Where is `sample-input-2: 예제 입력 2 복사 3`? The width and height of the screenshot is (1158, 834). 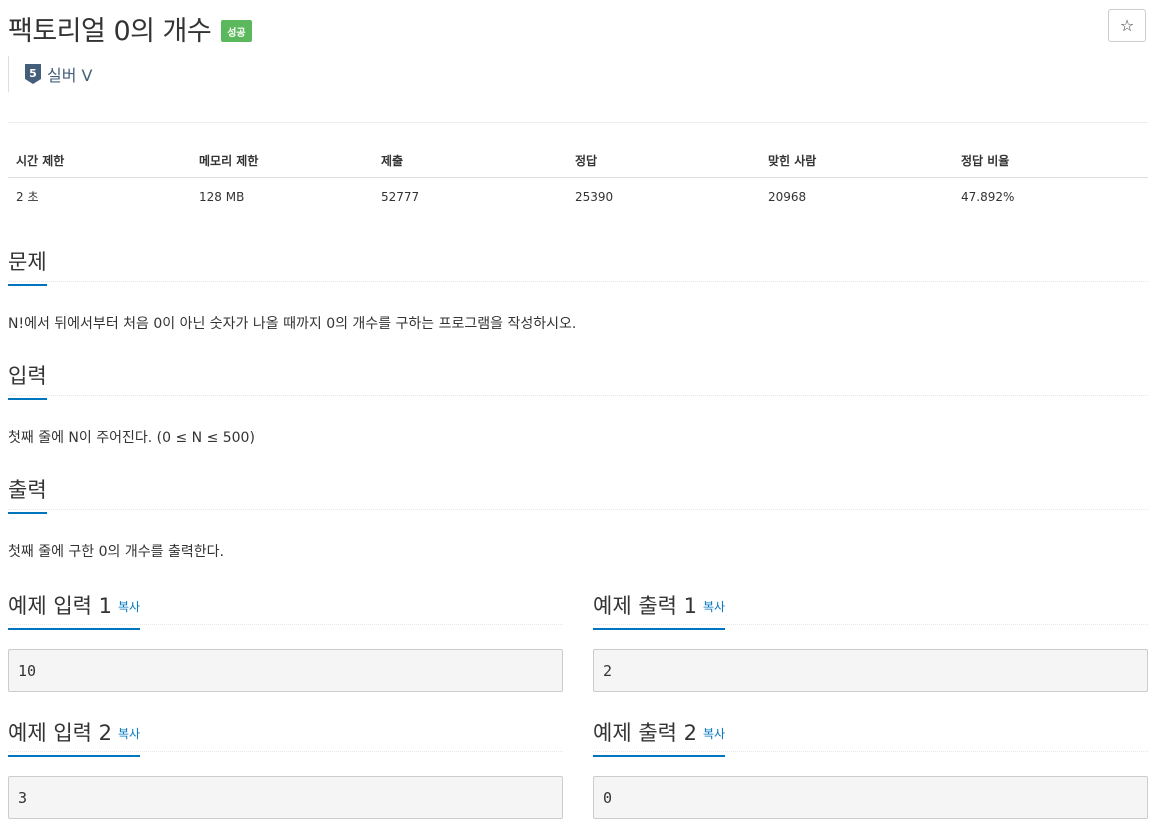
sample-input-2: 예제 입력 2 복사 3 is located at coordinates (285, 768).